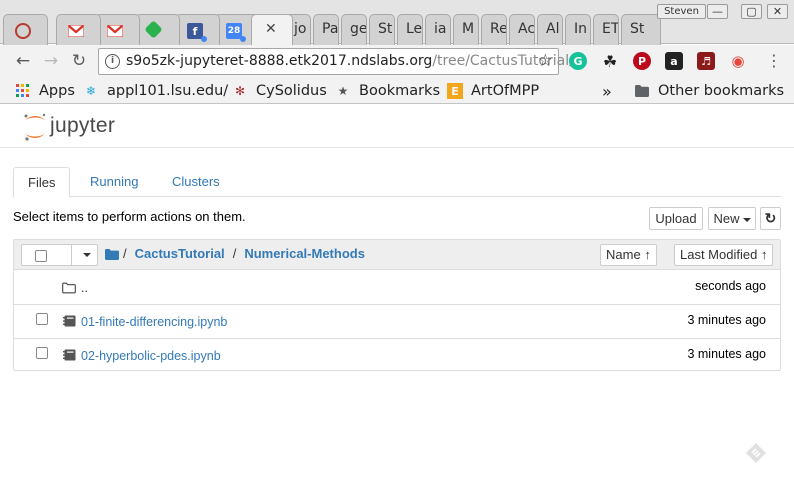 This screenshot has height=490, width=794. I want to click on folder-icon, so click(112, 254).